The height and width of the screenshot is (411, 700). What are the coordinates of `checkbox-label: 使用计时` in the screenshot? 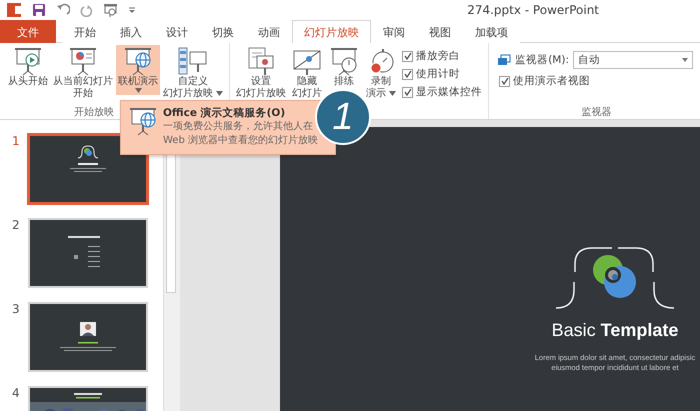 It's located at (438, 74).